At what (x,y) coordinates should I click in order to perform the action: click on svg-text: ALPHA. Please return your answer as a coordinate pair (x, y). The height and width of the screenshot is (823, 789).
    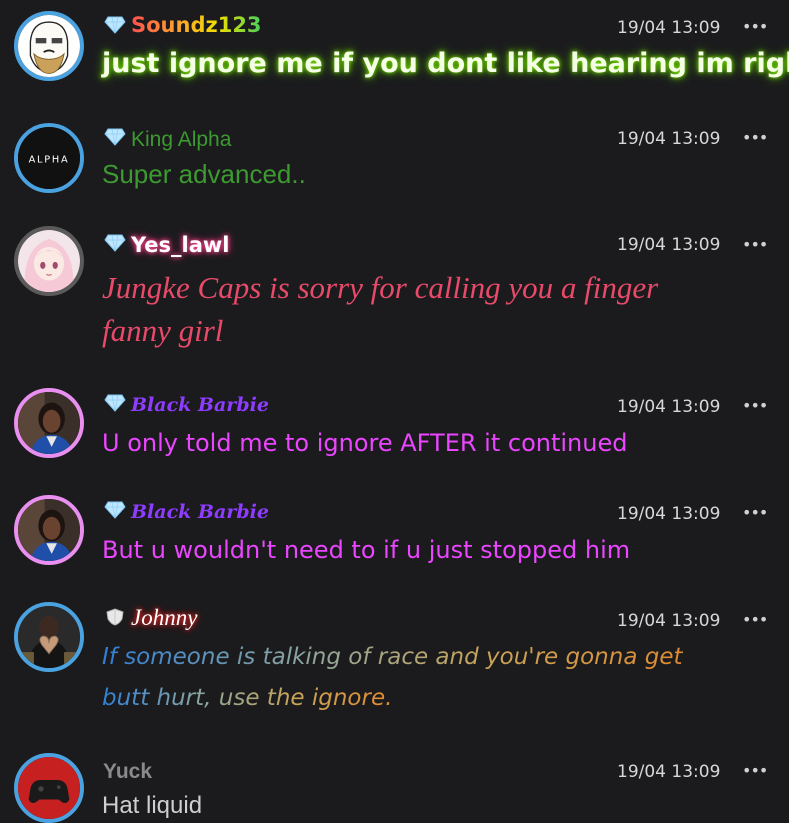
    Looking at the image, I should click on (49, 159).